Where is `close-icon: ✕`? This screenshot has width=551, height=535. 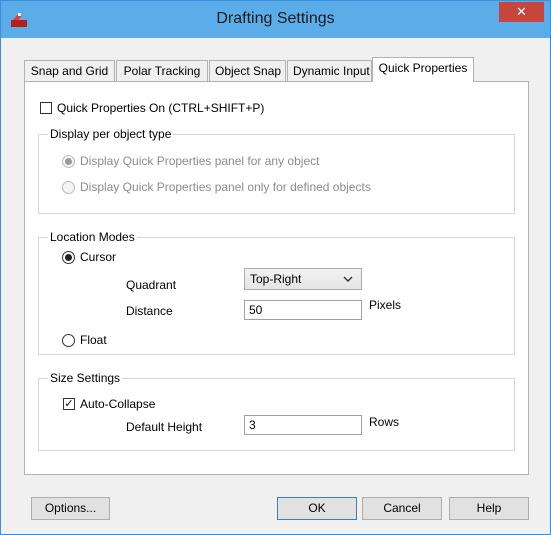
close-icon: ✕ is located at coordinates (521, 11).